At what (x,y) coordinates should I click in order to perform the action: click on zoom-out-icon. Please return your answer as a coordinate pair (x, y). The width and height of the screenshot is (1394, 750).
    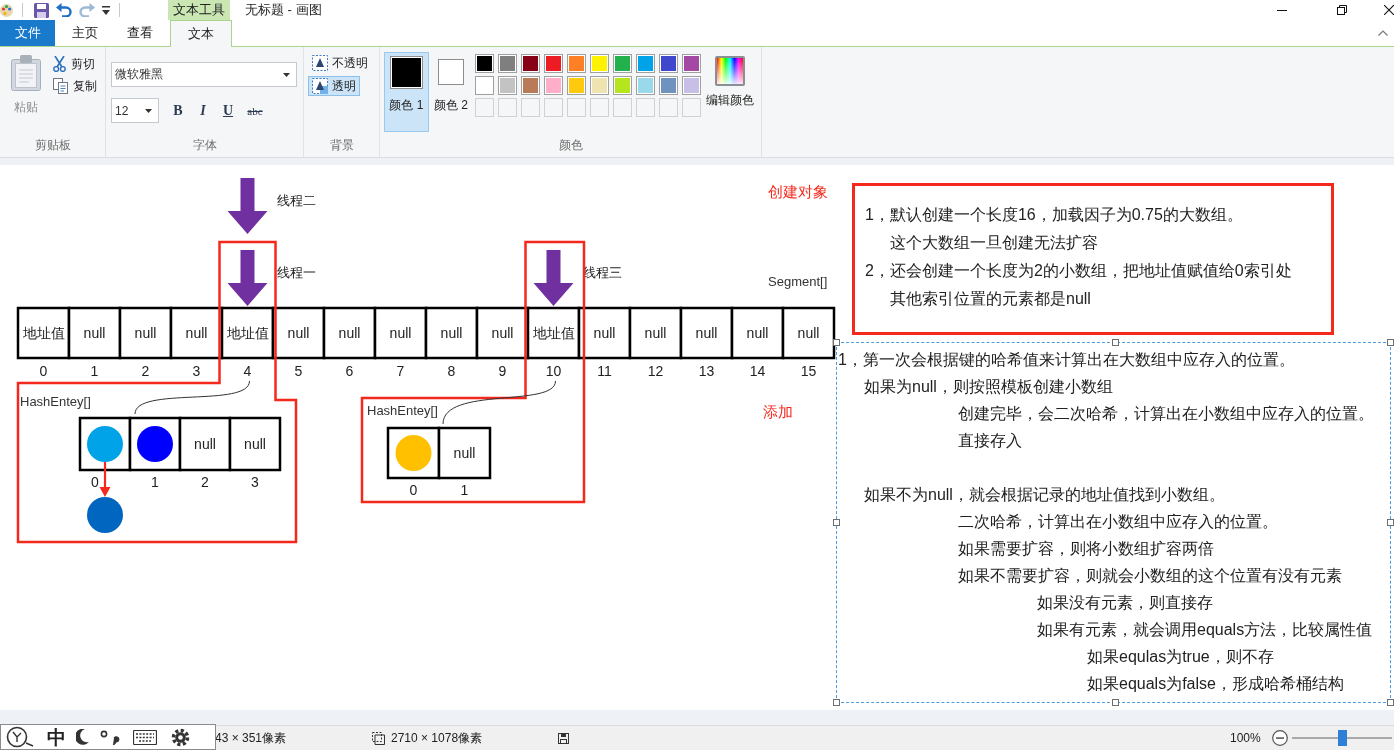
    Looking at the image, I should click on (1280, 738).